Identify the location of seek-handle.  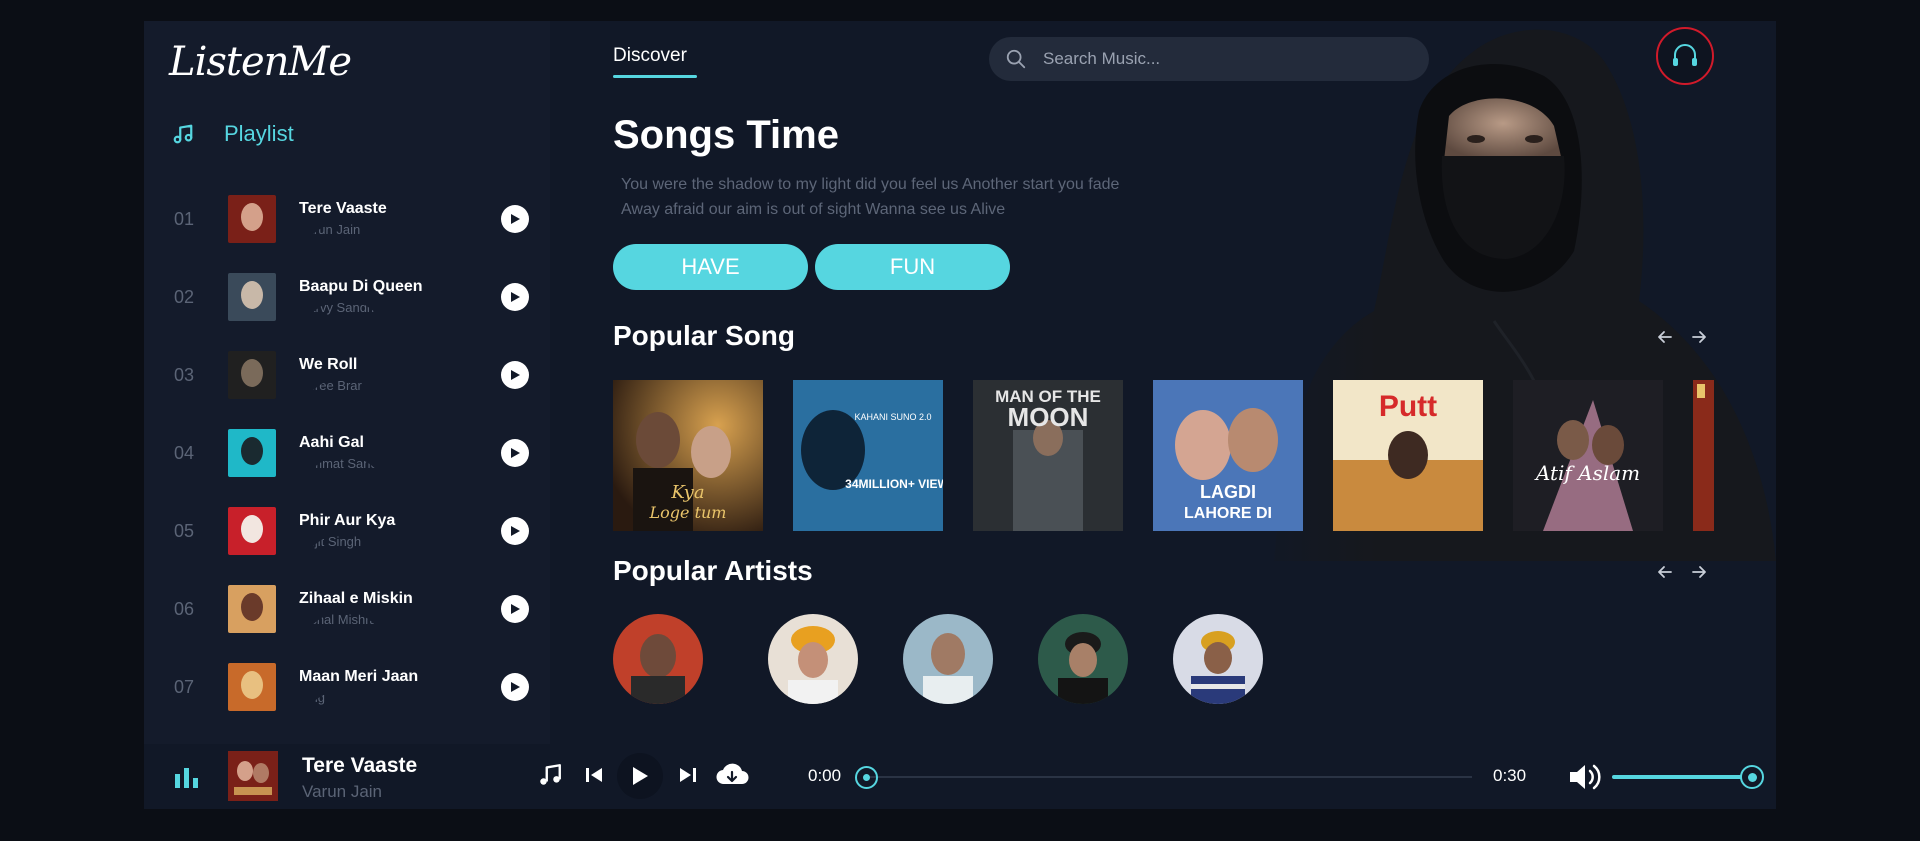
(866, 777).